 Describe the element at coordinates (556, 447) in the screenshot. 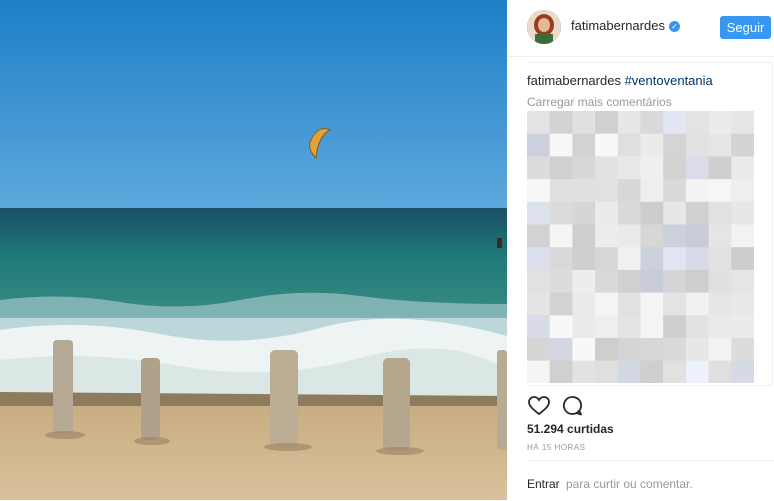

I see `post-time: HÁ 15 HORAS` at that location.